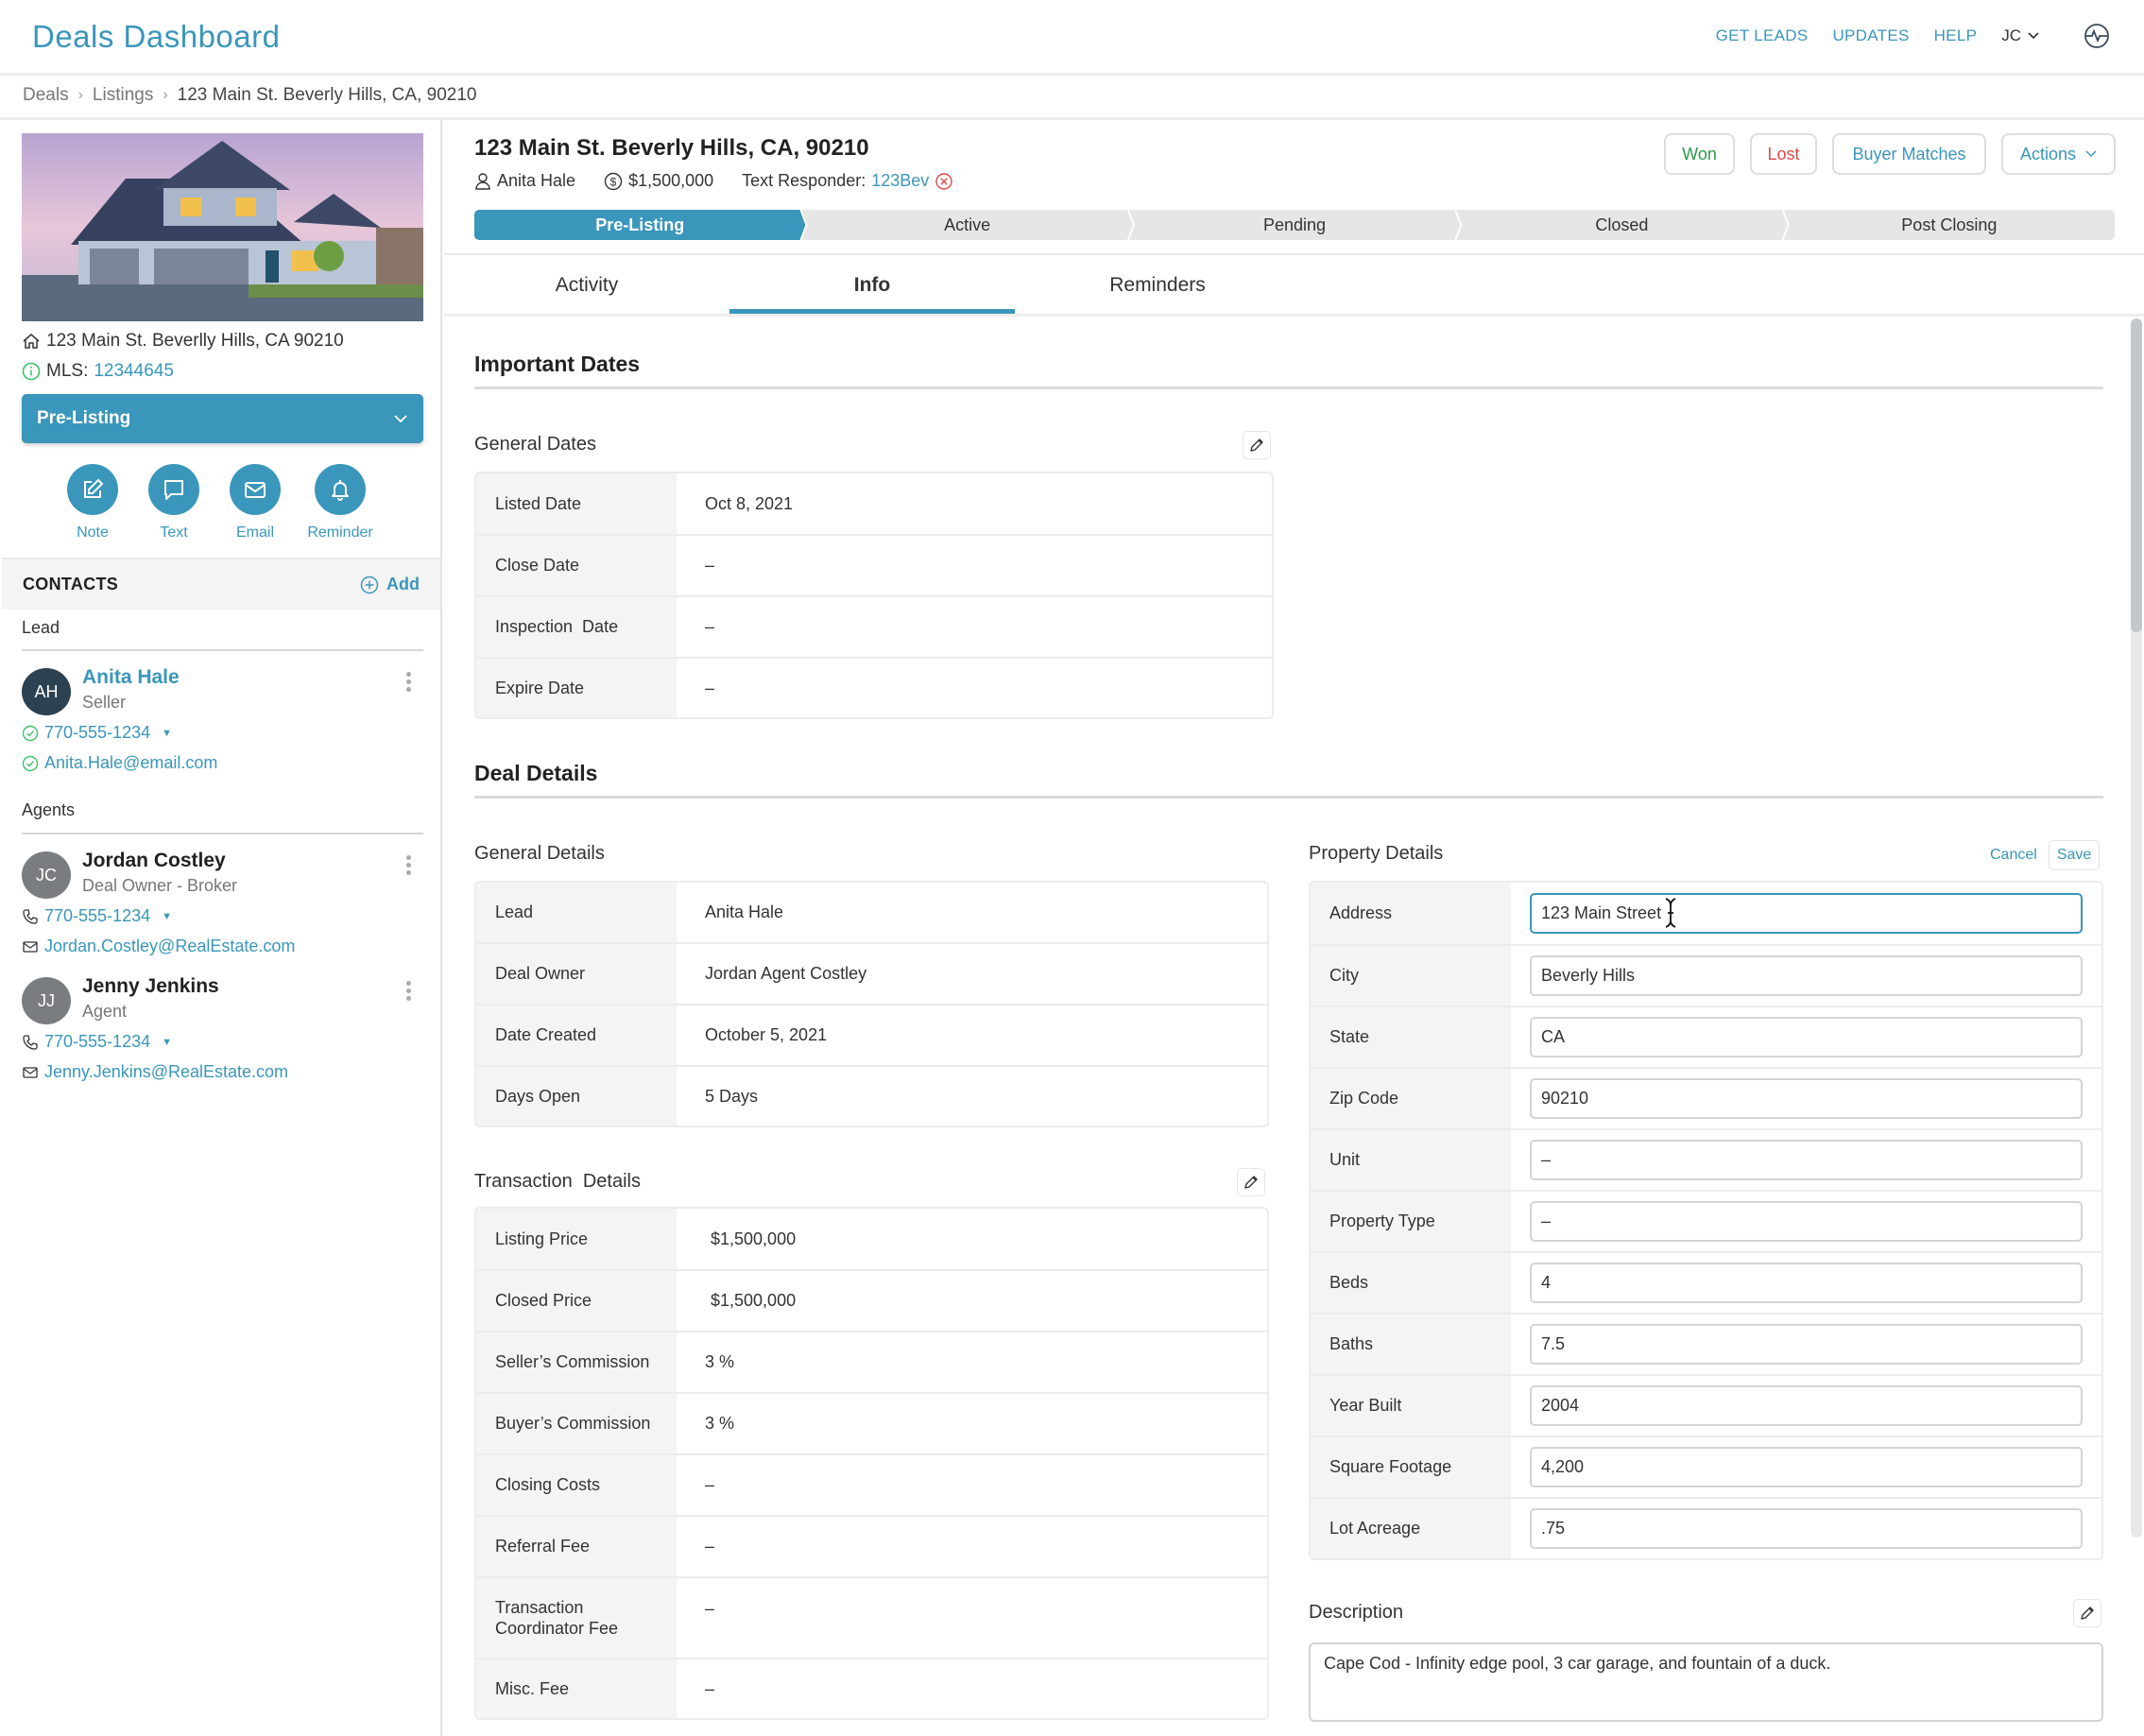 This screenshot has height=1736, width=2144. I want to click on form-row: Property Type, so click(1706, 1220).